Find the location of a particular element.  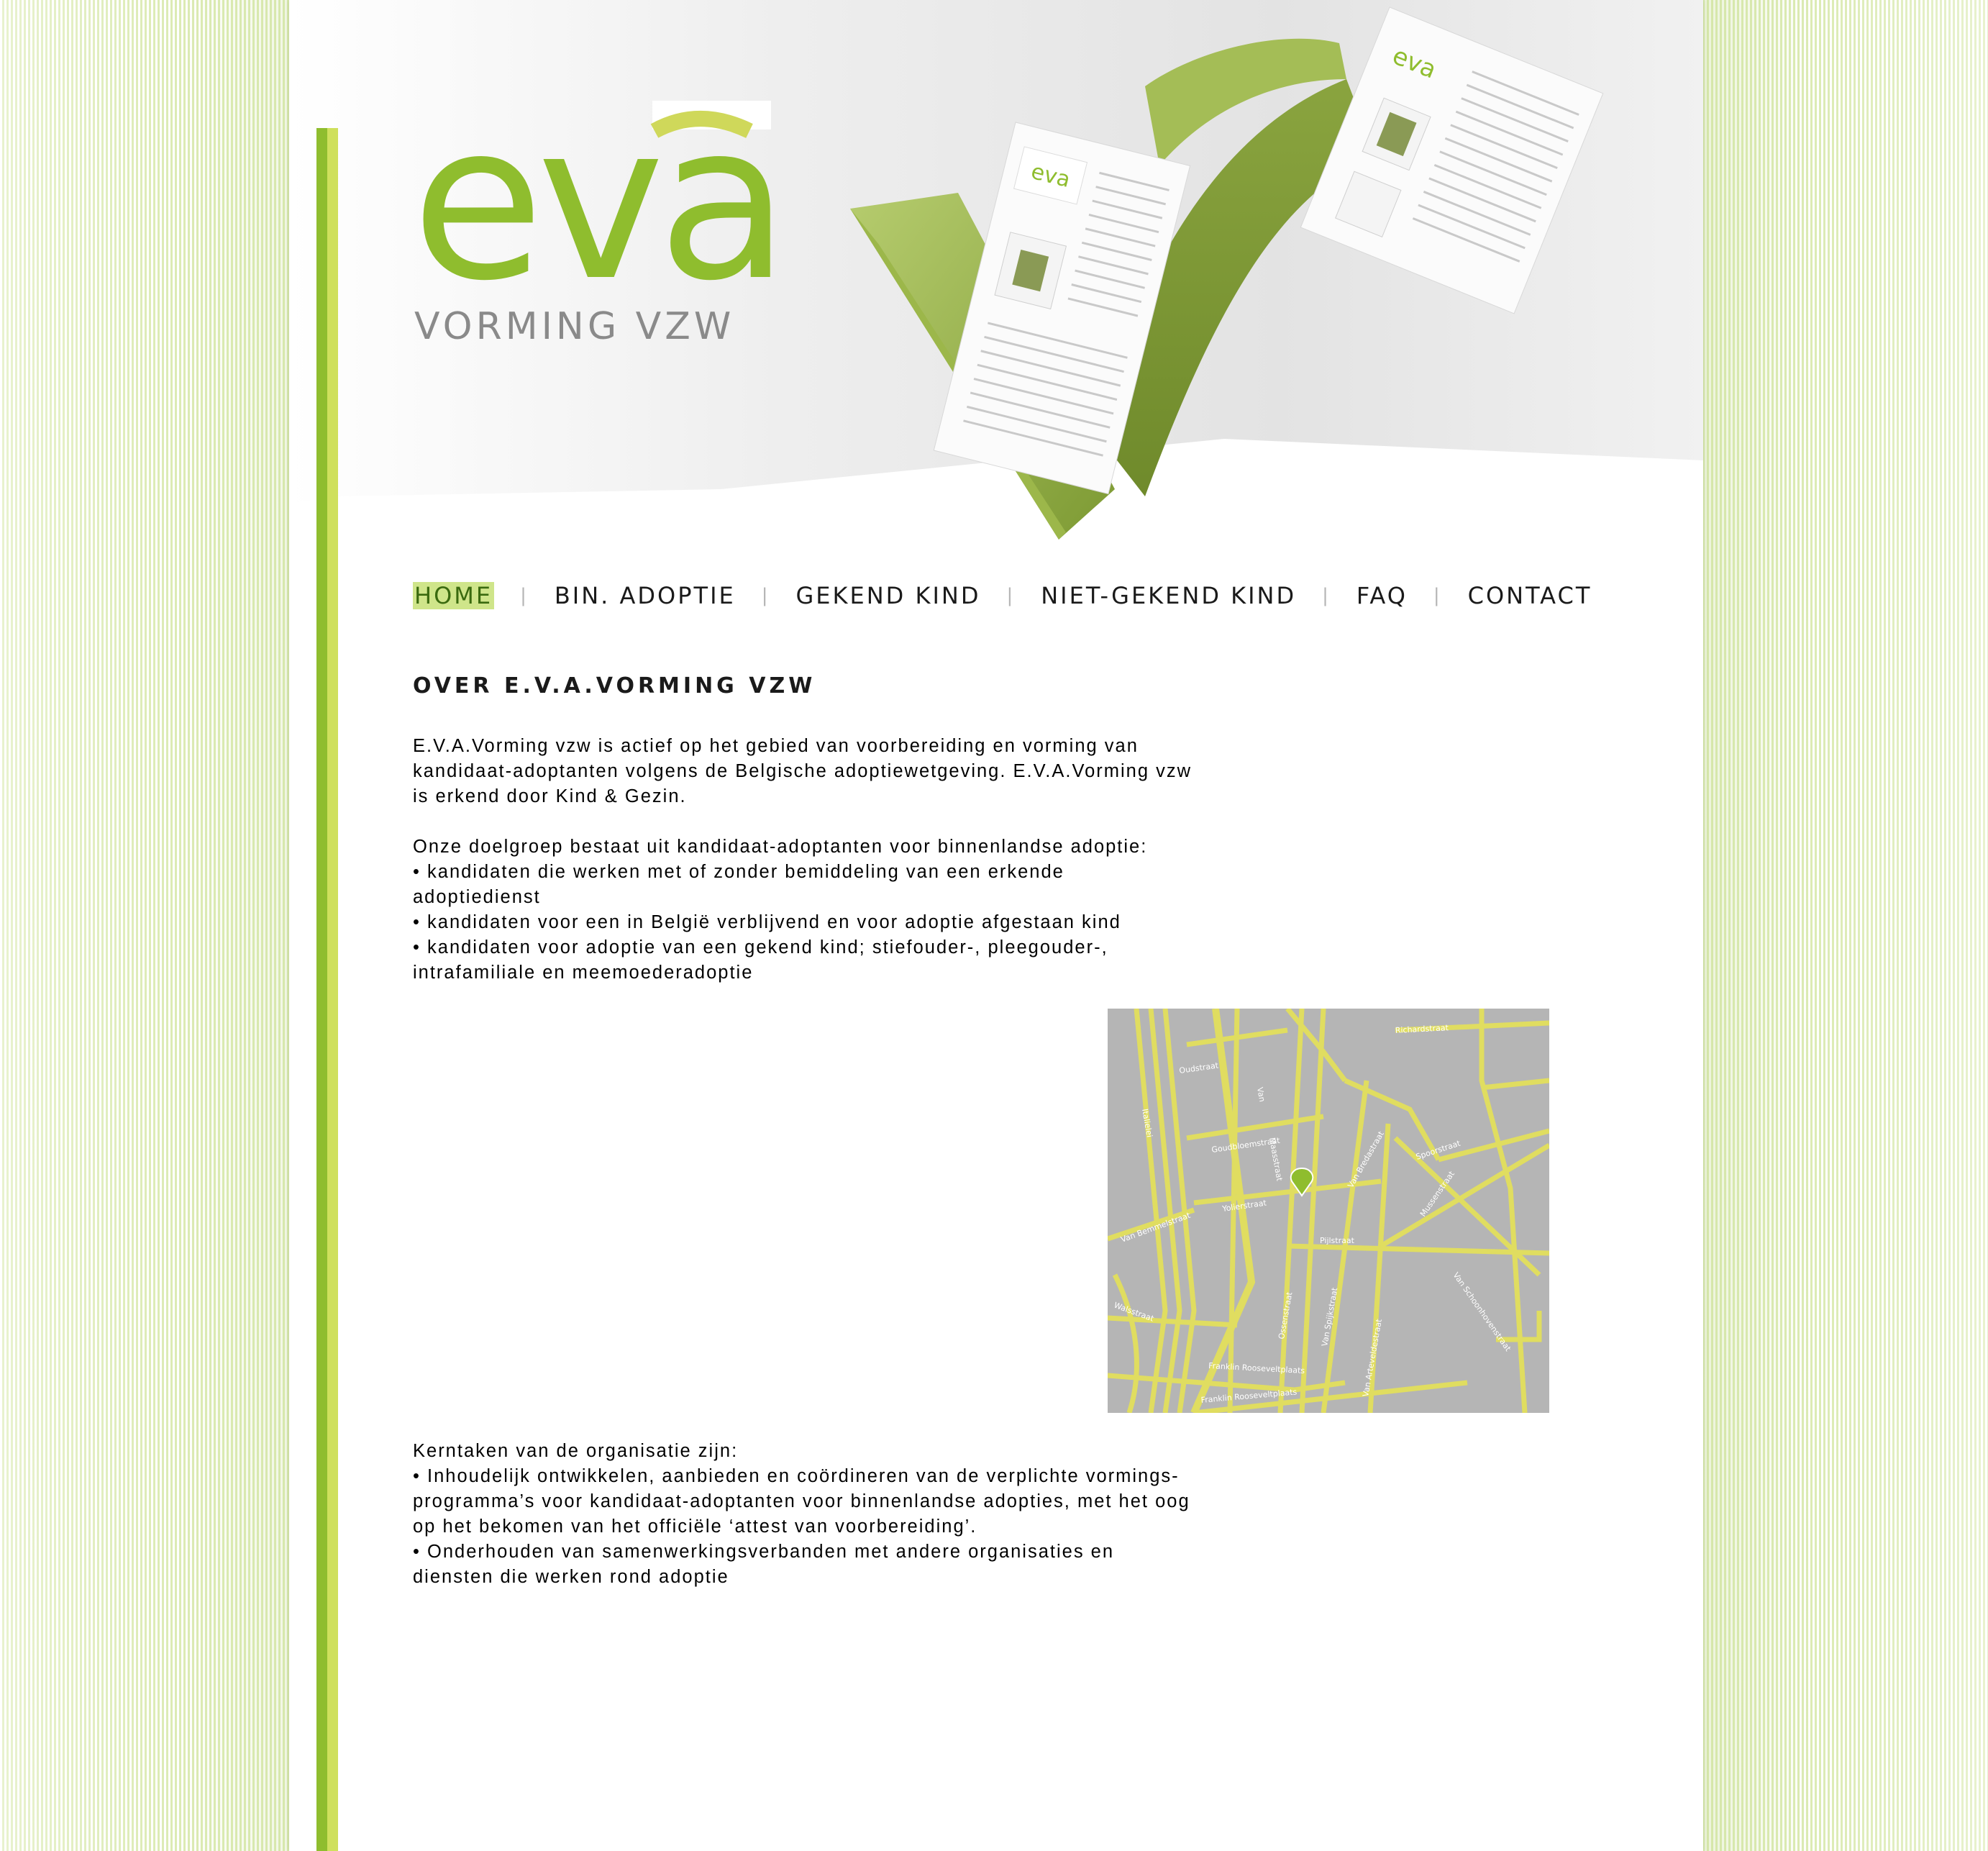

svg-text: Italielei is located at coordinates (1147, 1123).